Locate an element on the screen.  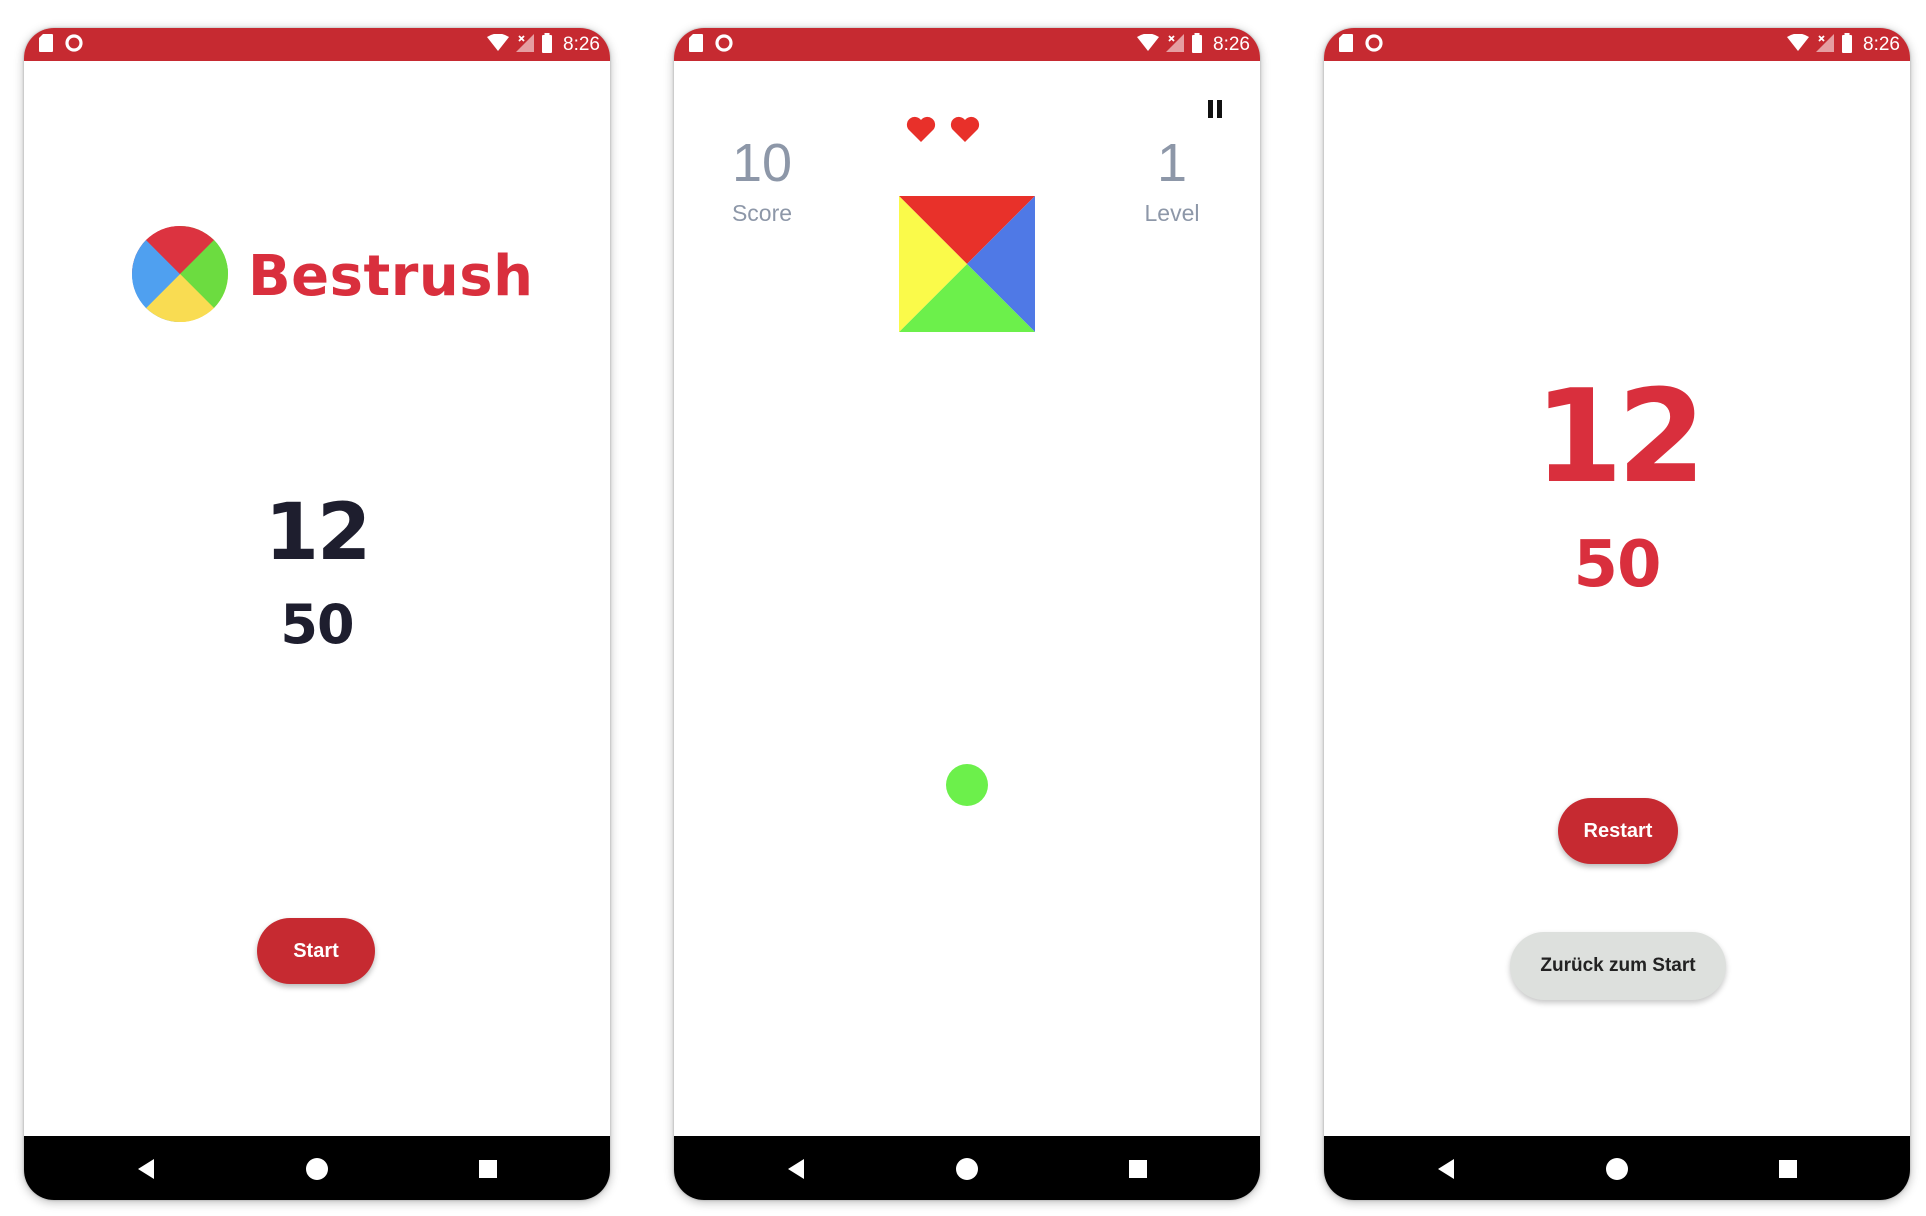
lives is located at coordinates (943, 132).